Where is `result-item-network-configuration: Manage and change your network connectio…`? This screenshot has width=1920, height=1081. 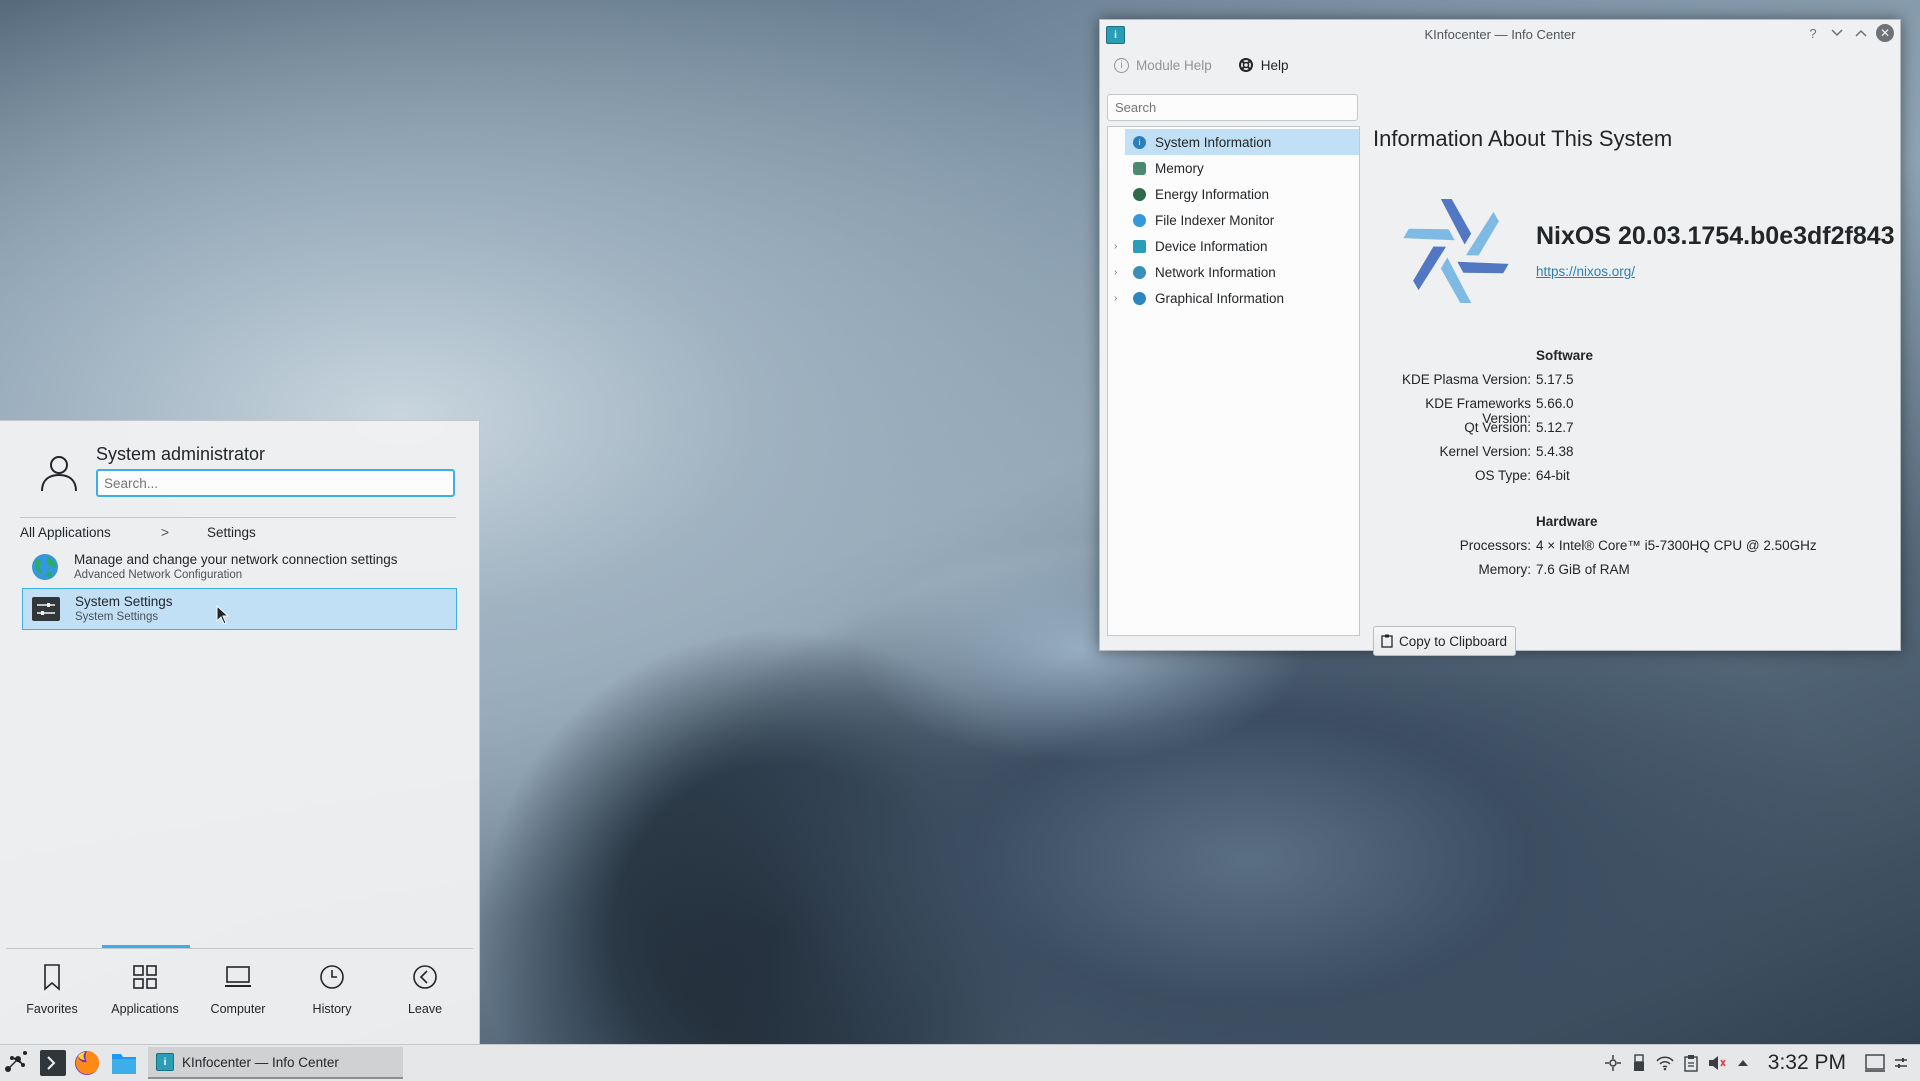
result-item-network-configuration: Manage and change your network connectio… is located at coordinates (239, 567).